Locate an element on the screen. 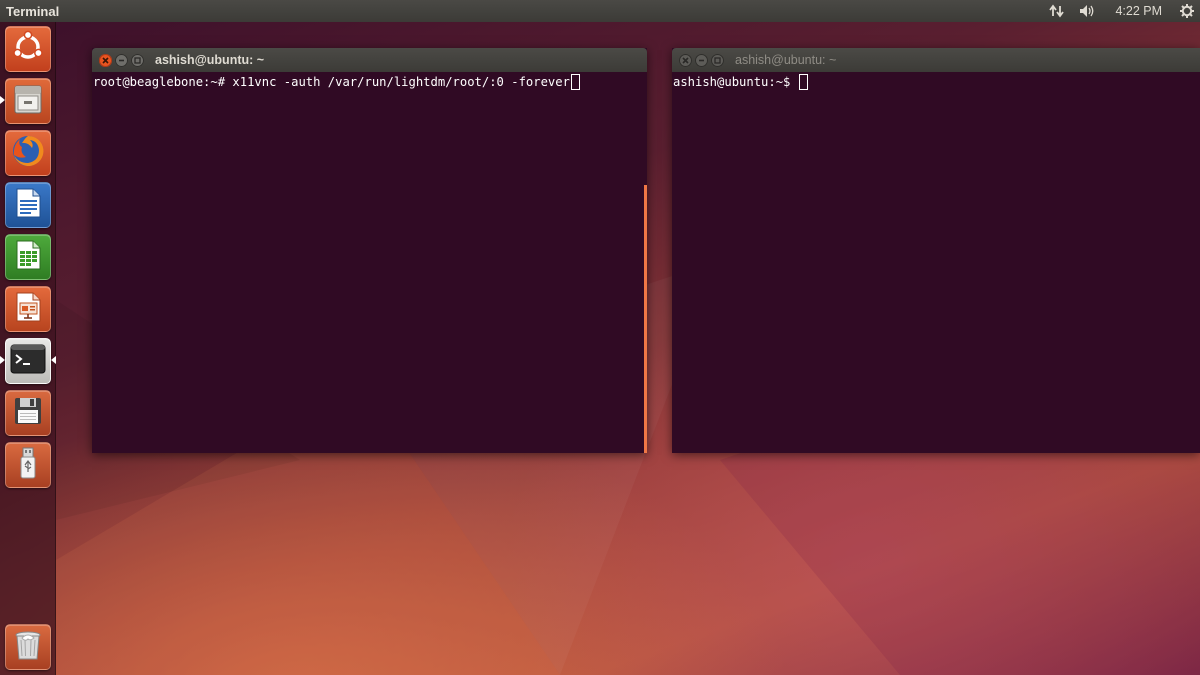 This screenshot has width=1200, height=675. launcher-writer-button is located at coordinates (28, 205).